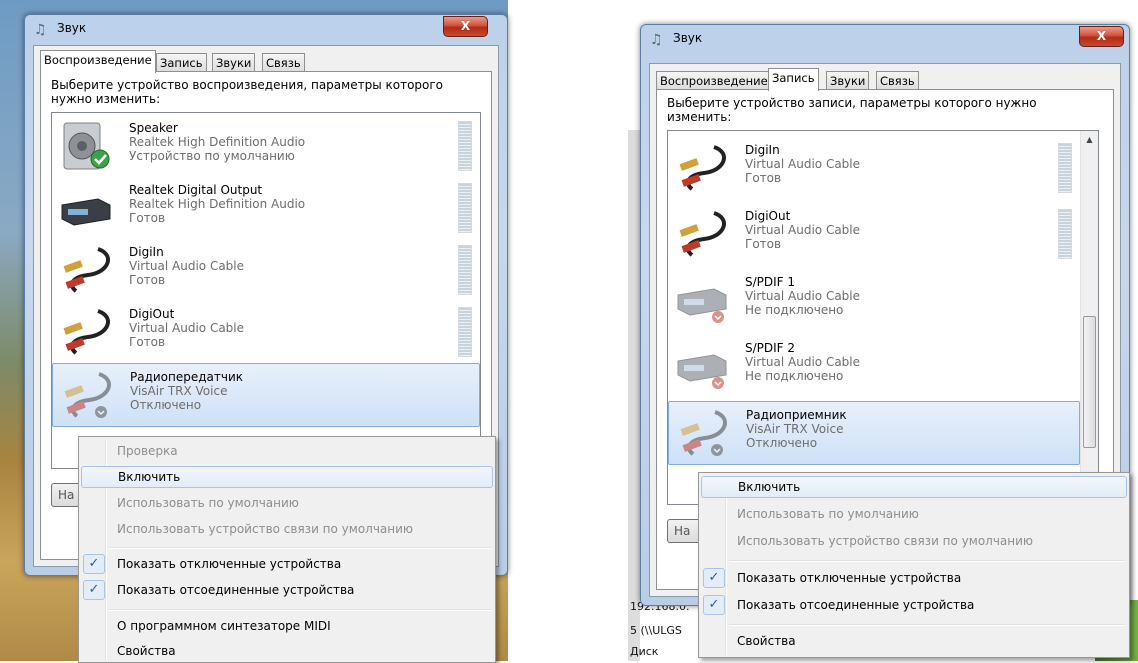 The image size is (1138, 663). I want to click on vertical-scrollbar: ▲ ▼, so click(1089, 317).